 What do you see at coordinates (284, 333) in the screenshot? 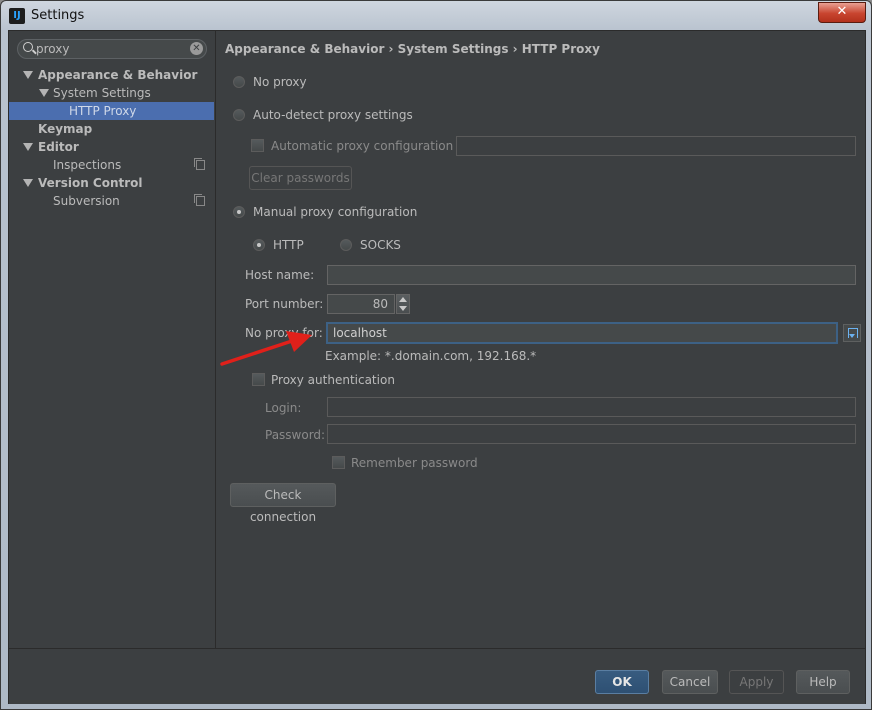
I see `no-proxy-for-label: No proxy for:` at bounding box center [284, 333].